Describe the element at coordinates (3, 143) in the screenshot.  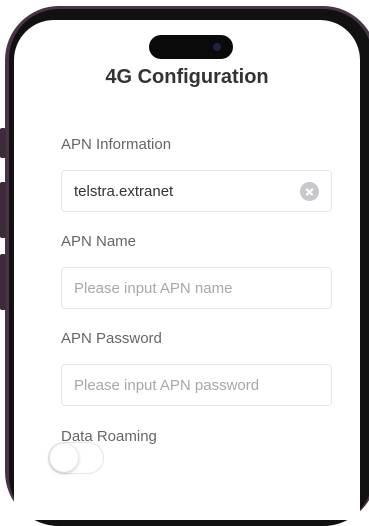
I see `side-button-action` at that location.